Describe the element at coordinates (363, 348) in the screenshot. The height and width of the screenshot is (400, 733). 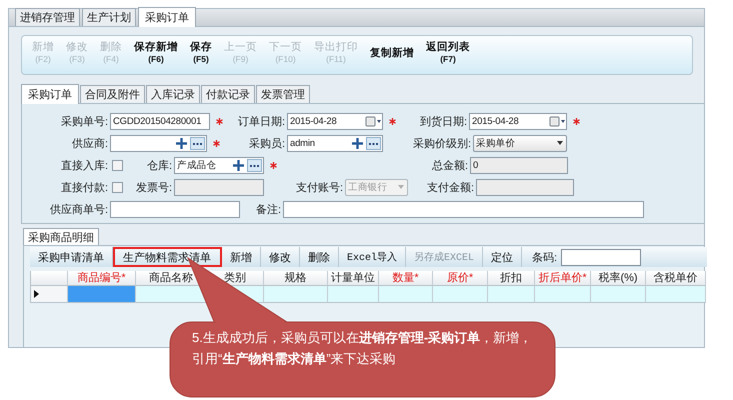
I see `callout-text: 5.生成成功后，采购员可以在进销存管理-采购订单，新增，引用“生产物料需求清单”来下达采购` at that location.